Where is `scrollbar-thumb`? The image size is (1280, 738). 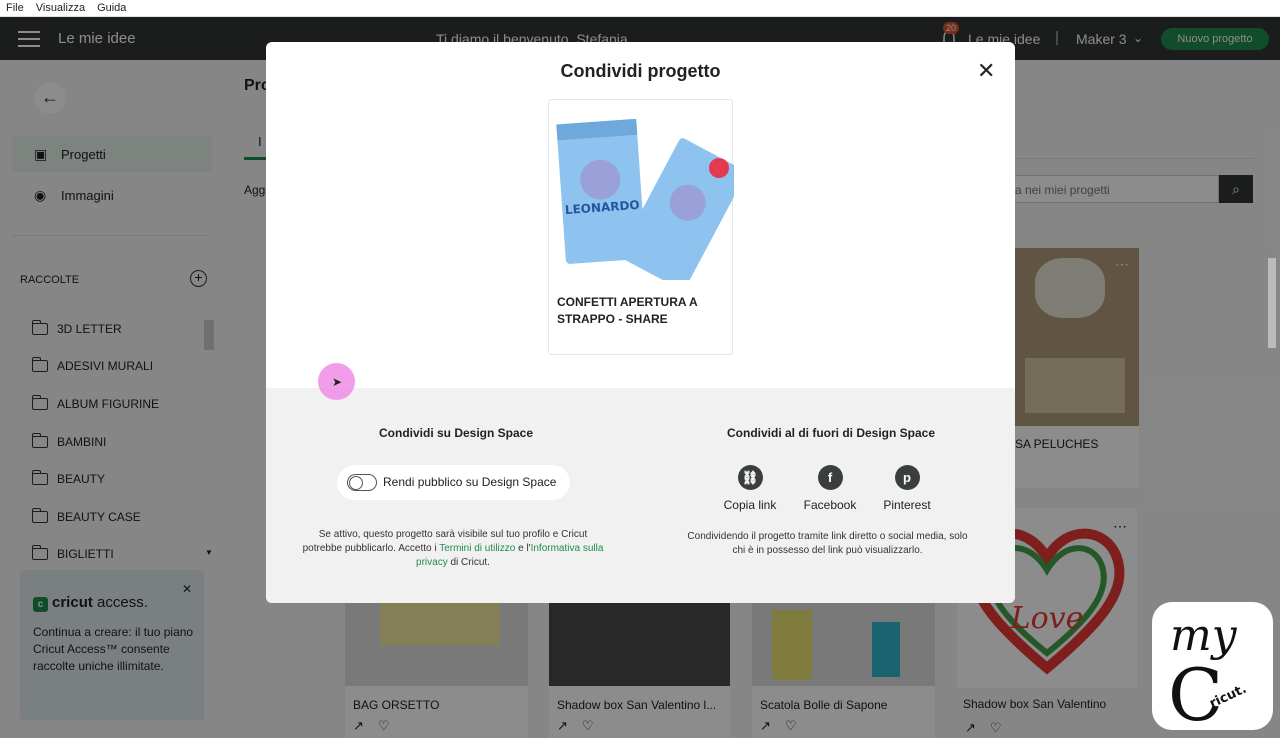
scrollbar-thumb is located at coordinates (1272, 303).